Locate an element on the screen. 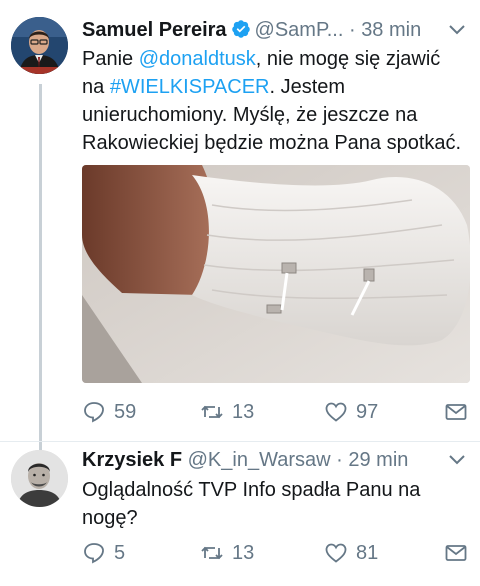 The height and width of the screenshot is (586, 480). text-segment: Panie is located at coordinates (110, 59).